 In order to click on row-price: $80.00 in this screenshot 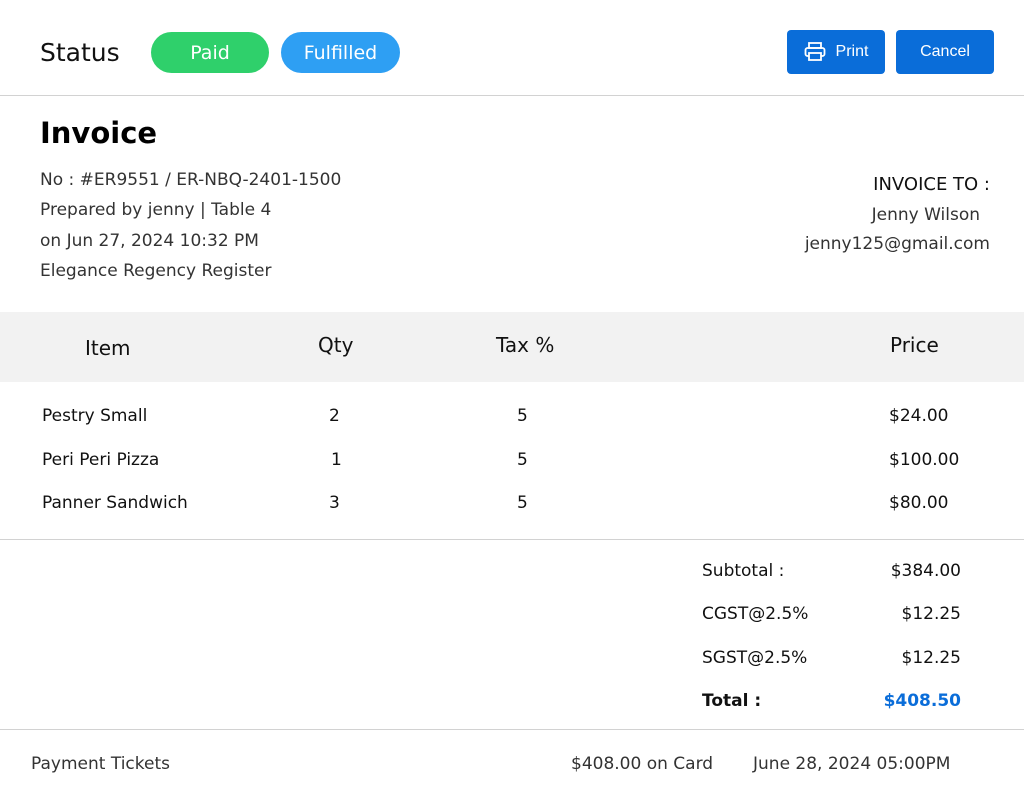, I will do `click(919, 503)`.